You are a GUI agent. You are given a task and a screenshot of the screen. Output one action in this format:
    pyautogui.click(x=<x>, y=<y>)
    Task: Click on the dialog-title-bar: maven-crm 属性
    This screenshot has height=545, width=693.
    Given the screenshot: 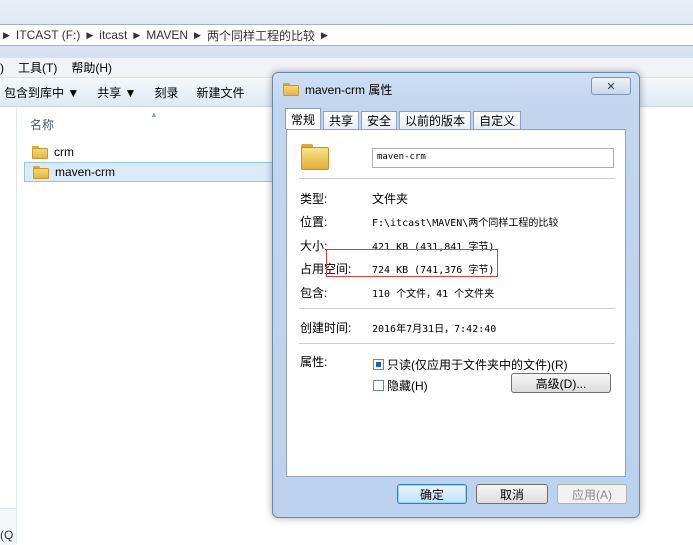 What is the action you would take?
    pyautogui.click(x=337, y=89)
    